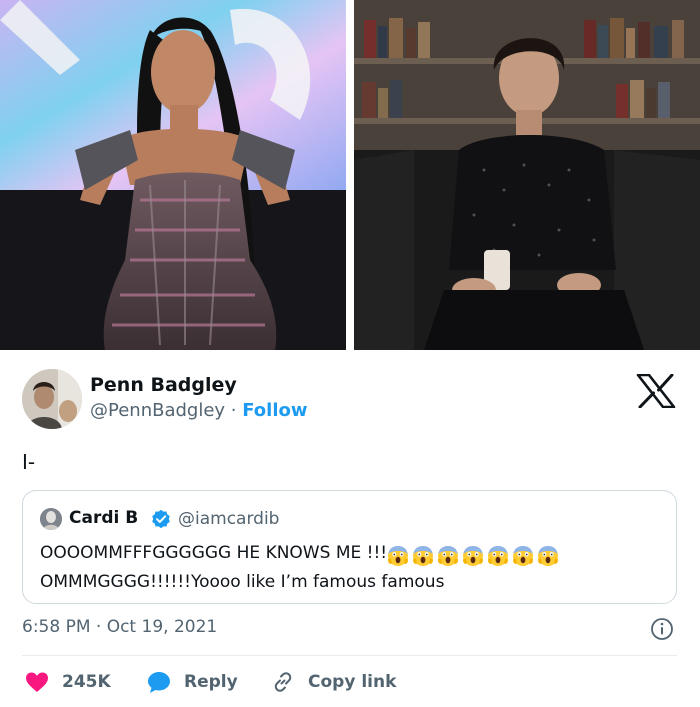 Image resolution: width=700 pixels, height=707 pixels. What do you see at coordinates (161, 519) in the screenshot?
I see `verified-badge-icon` at bounding box center [161, 519].